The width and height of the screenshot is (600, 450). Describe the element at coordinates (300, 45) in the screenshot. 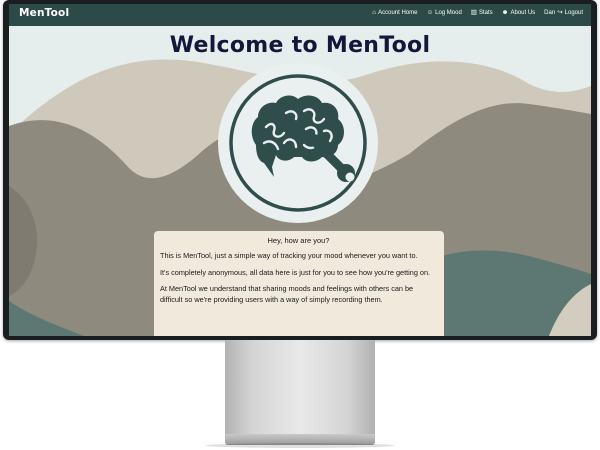

I see `page-title: Welcome to MenTool` at that location.